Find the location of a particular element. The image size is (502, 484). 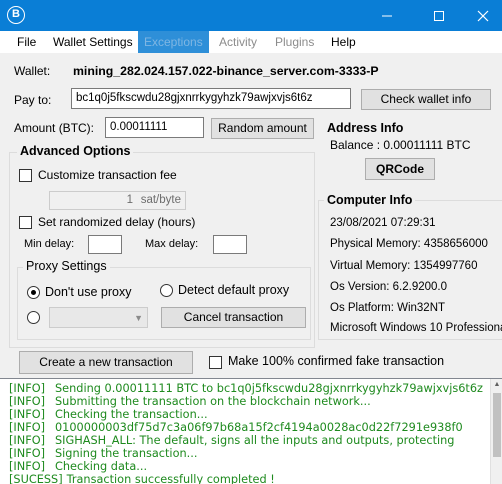

fake-transaction-label: Make 100% confirmed fake transaction is located at coordinates (336, 361).